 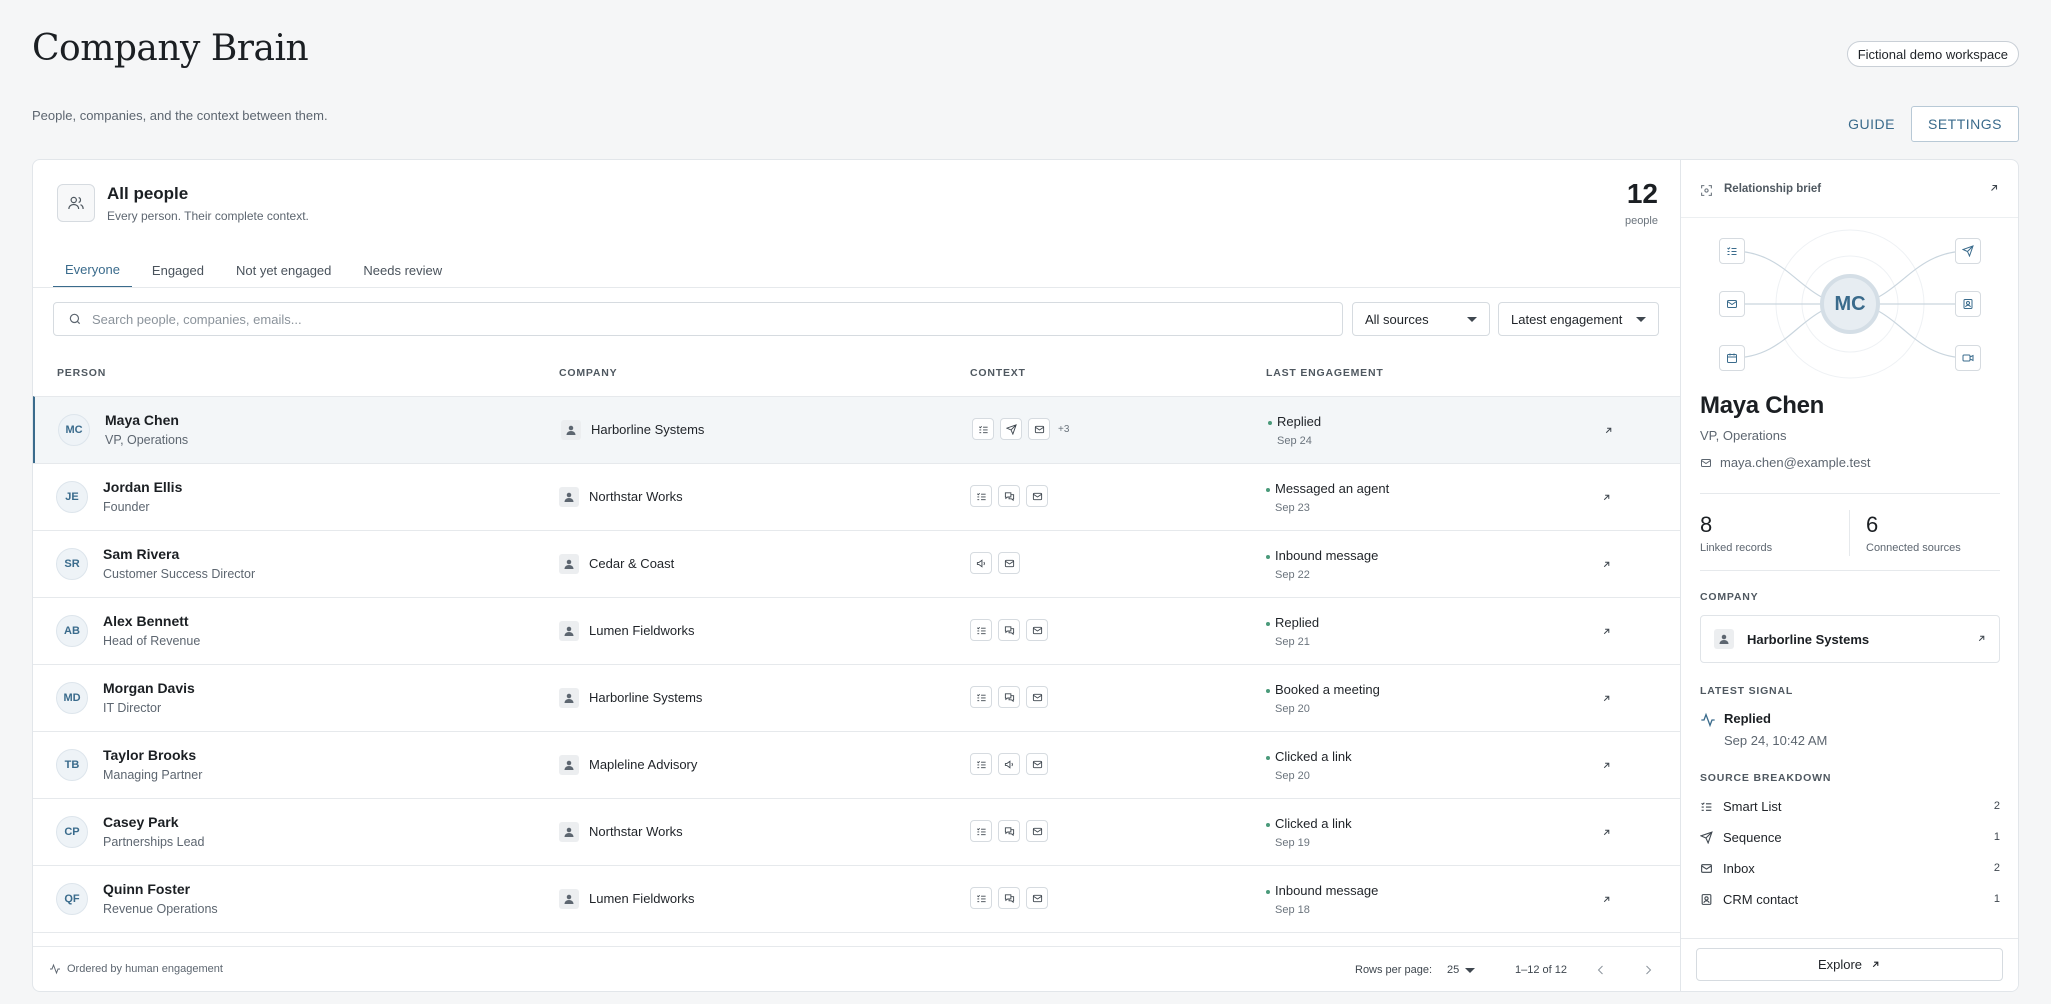 I want to click on settings-button: SETTINGS, so click(x=1964, y=124).